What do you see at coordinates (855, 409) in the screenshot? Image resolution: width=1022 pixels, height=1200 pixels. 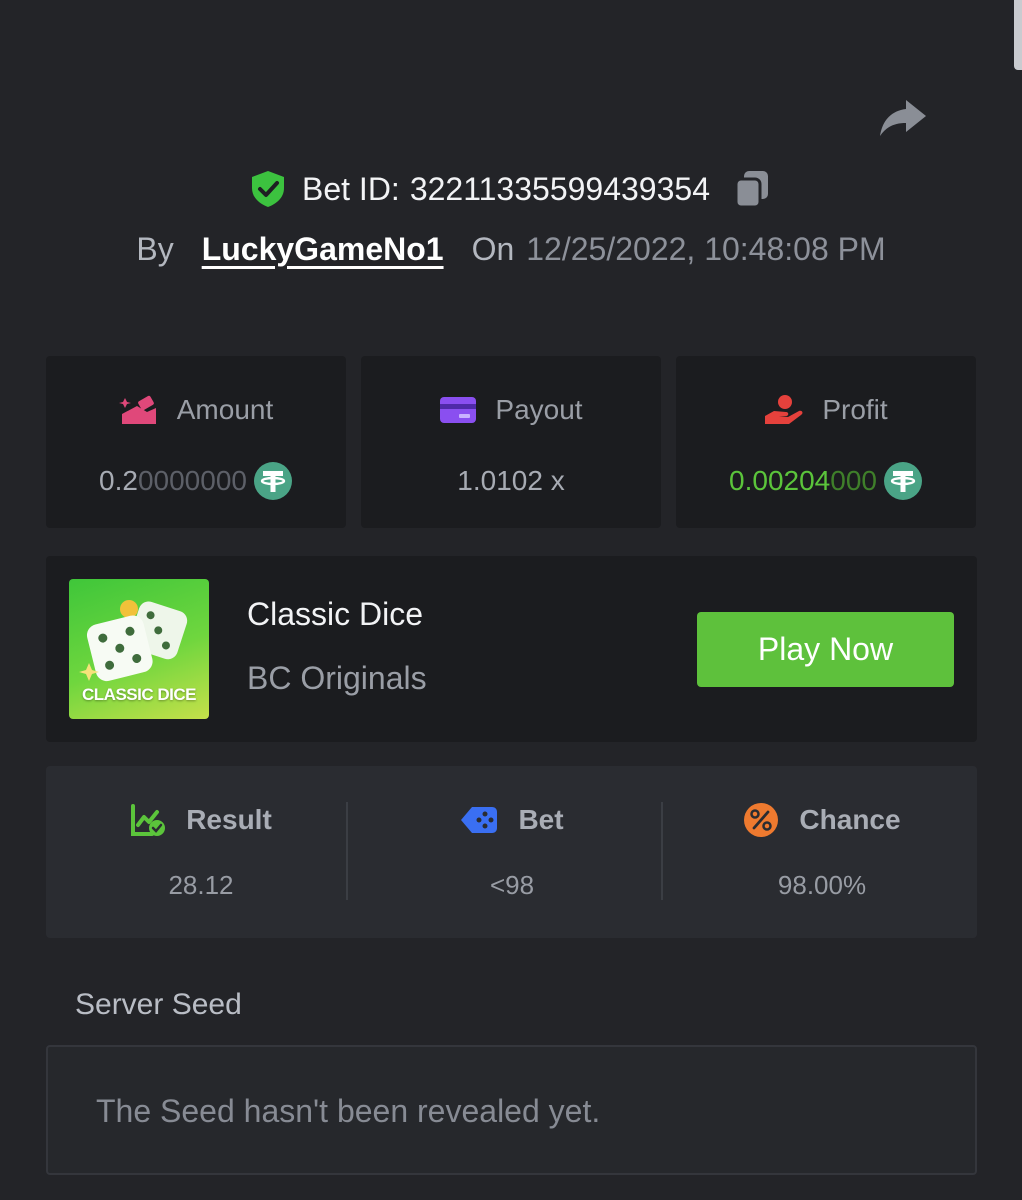 I see `profit-label: Profit` at bounding box center [855, 409].